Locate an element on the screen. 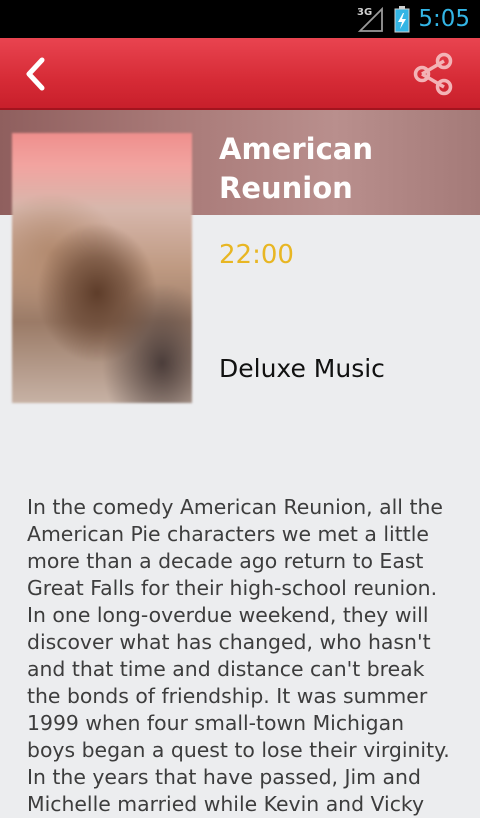  back-button is located at coordinates (36, 74).